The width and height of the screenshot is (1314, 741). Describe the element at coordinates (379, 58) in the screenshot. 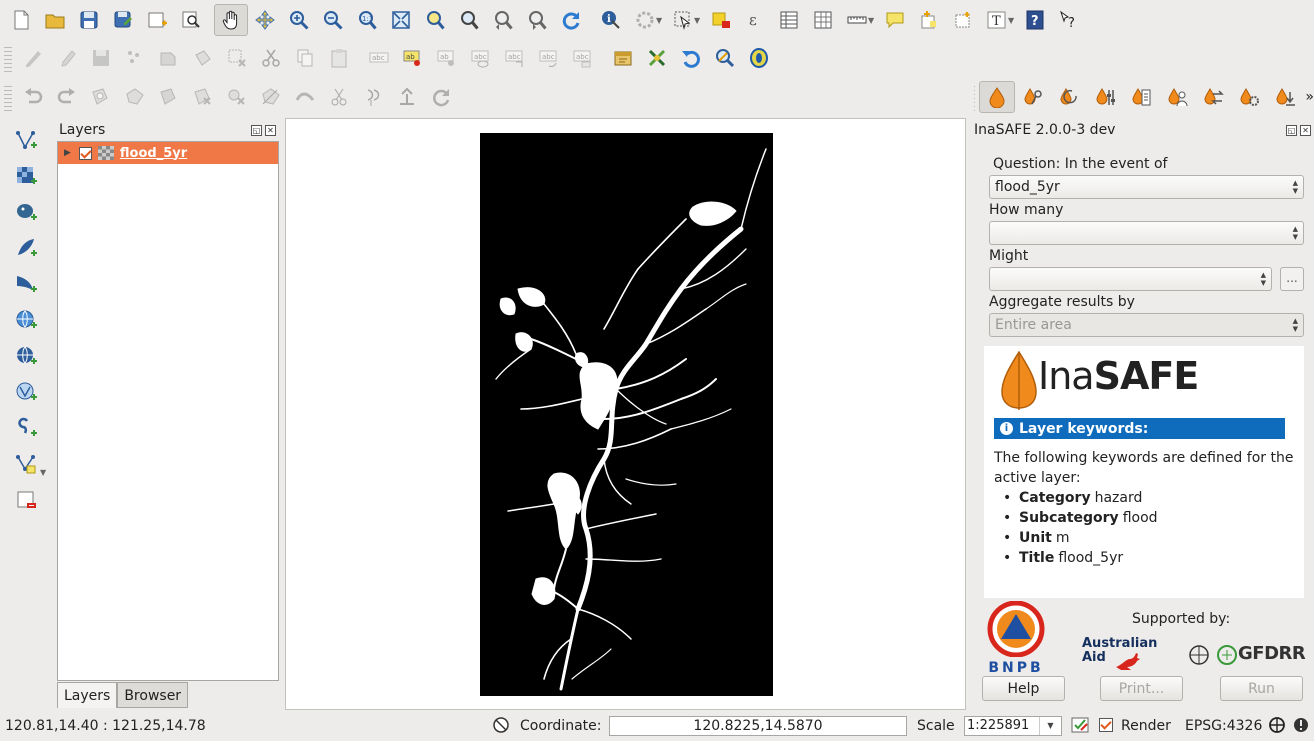

I see `label-settings-icon: abc` at that location.